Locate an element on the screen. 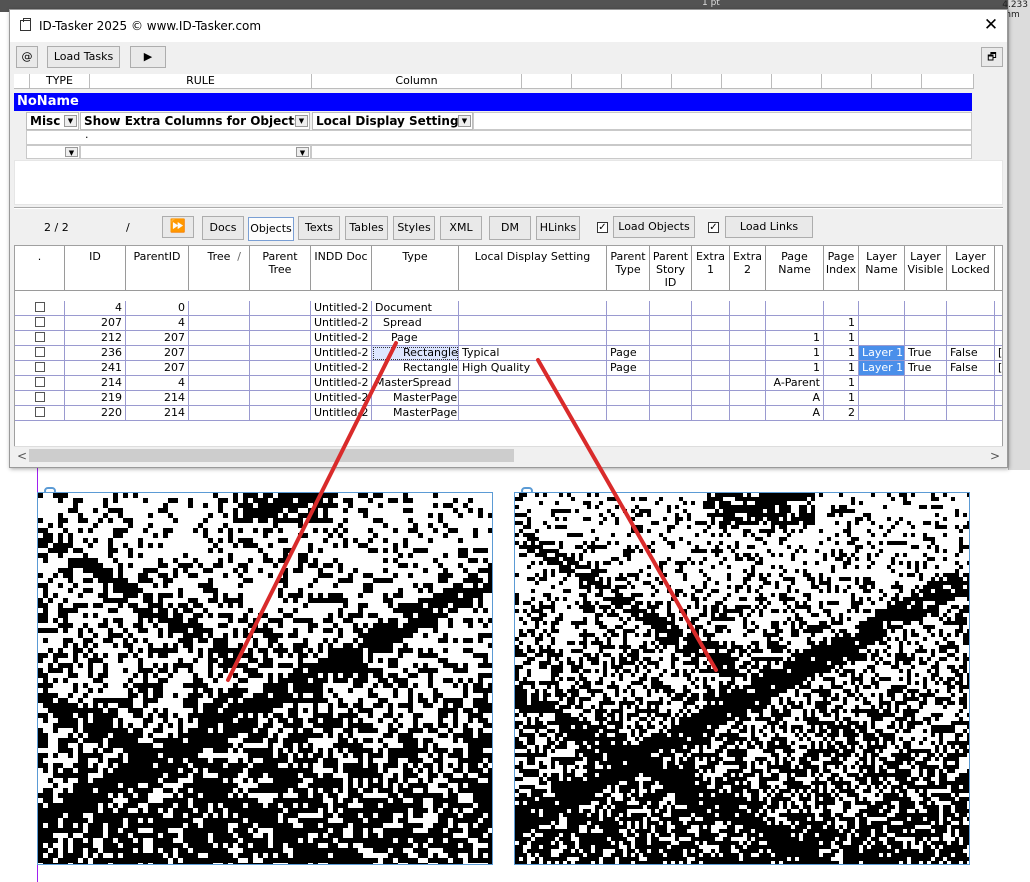  cell-type: MasterPage is located at coordinates (415, 413).